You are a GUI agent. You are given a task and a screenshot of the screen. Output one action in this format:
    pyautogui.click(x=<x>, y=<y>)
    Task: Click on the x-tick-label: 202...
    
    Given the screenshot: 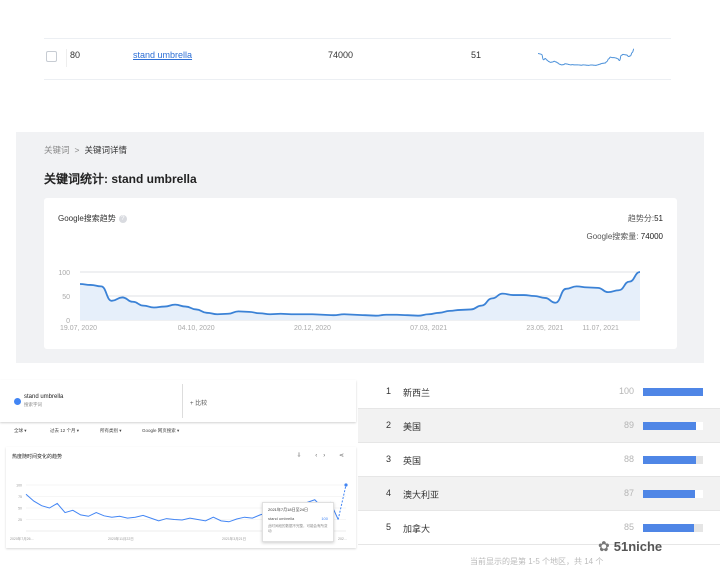 What is the action you would take?
    pyautogui.click(x=342, y=539)
    